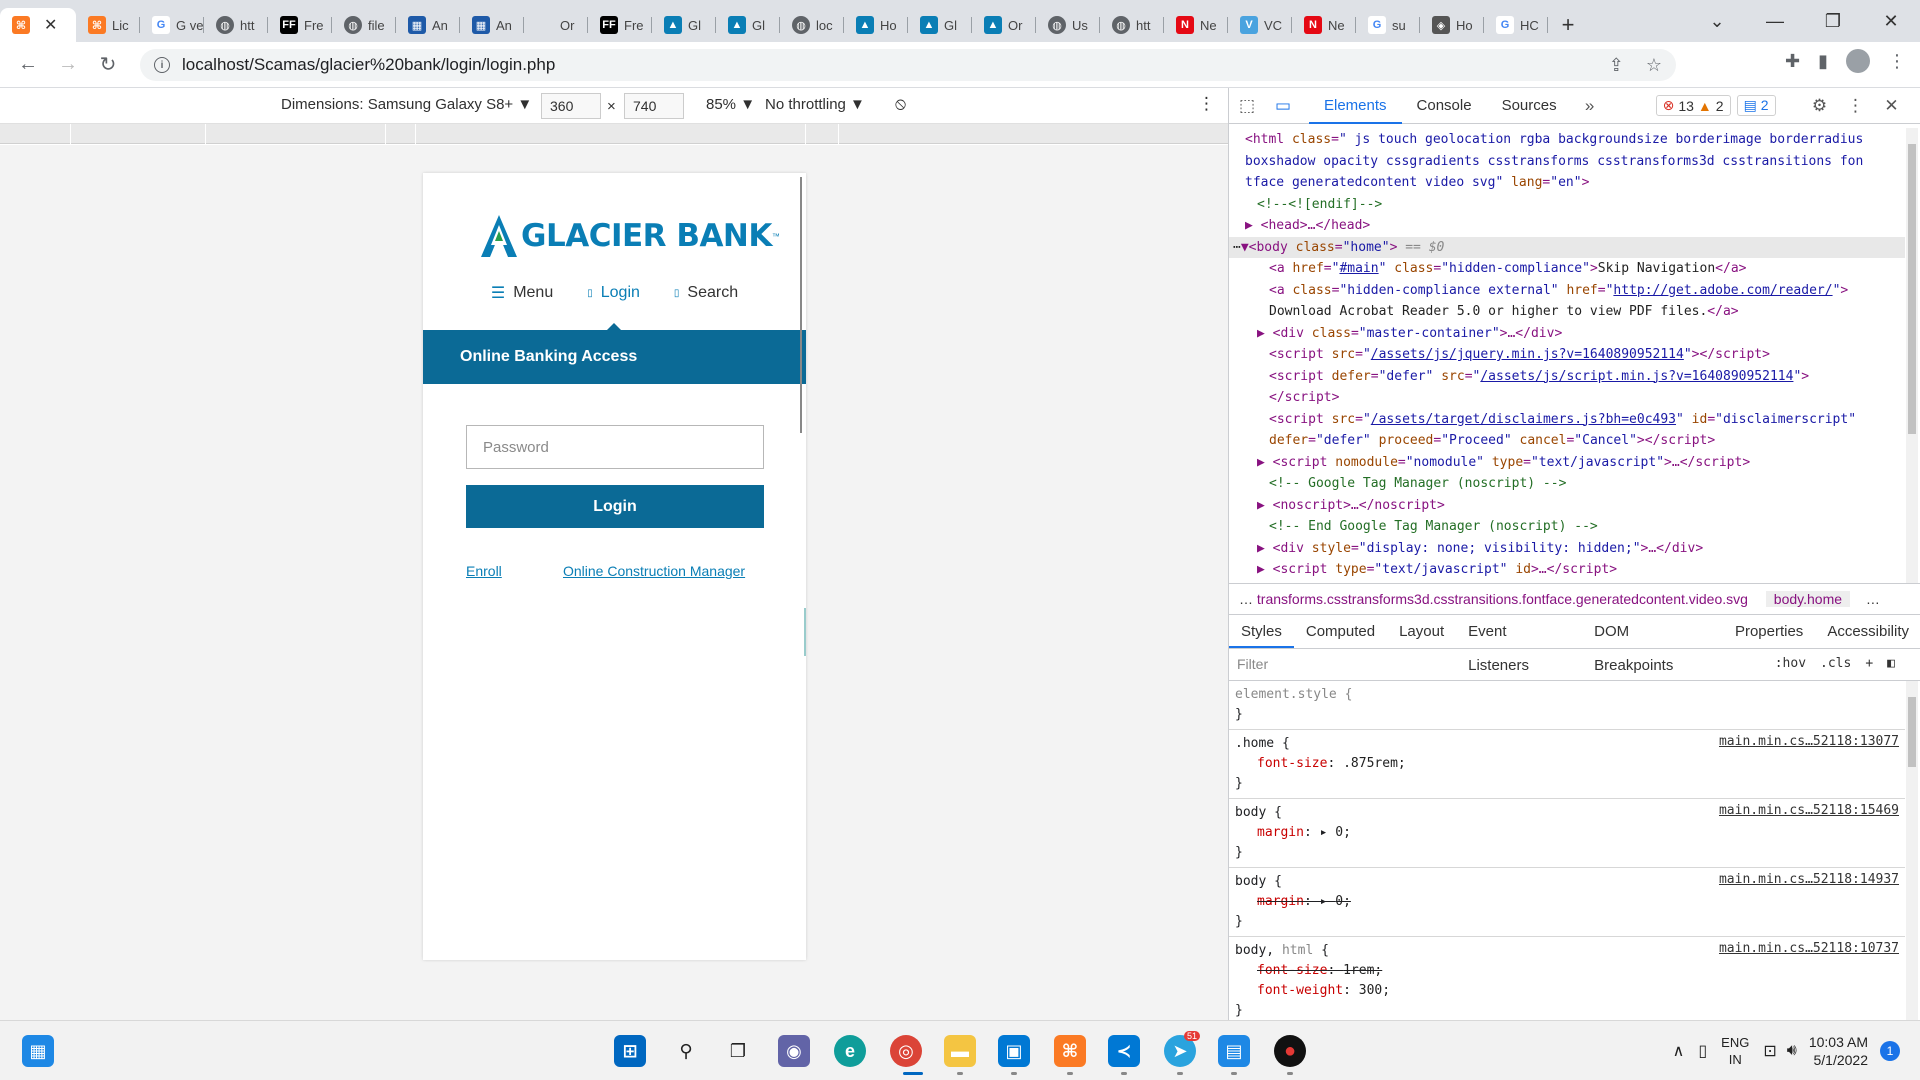 Image resolution: width=1920 pixels, height=1080 pixels. Describe the element at coordinates (1792, 61) in the screenshot. I see `extensions-icon: ✚` at that location.